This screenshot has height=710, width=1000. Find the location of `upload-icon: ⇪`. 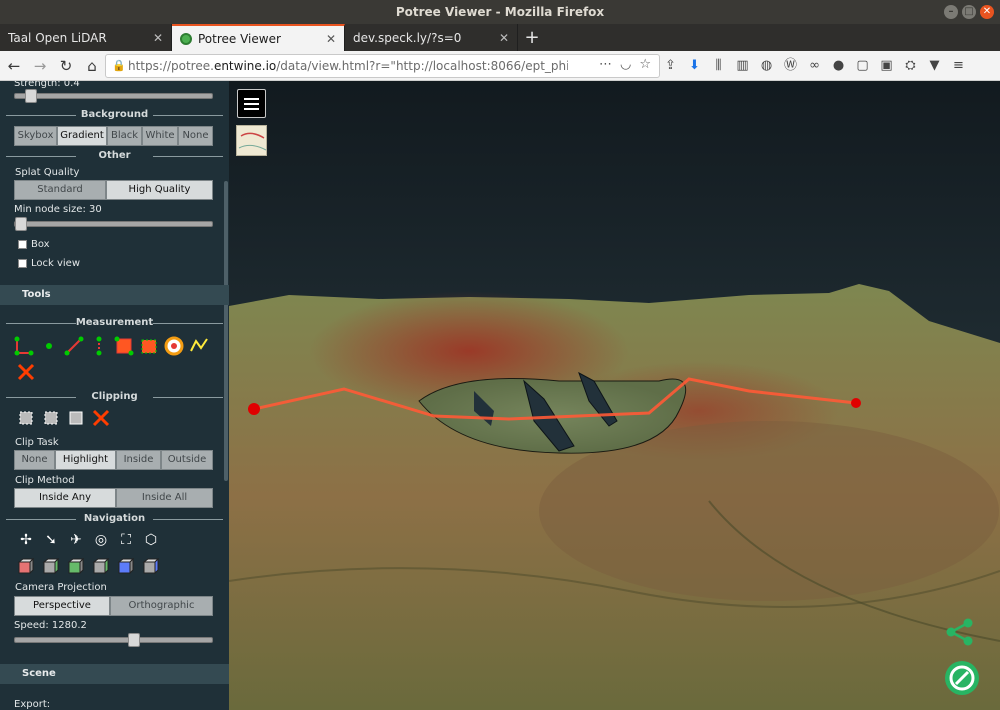

upload-icon: ⇪ is located at coordinates (670, 66).